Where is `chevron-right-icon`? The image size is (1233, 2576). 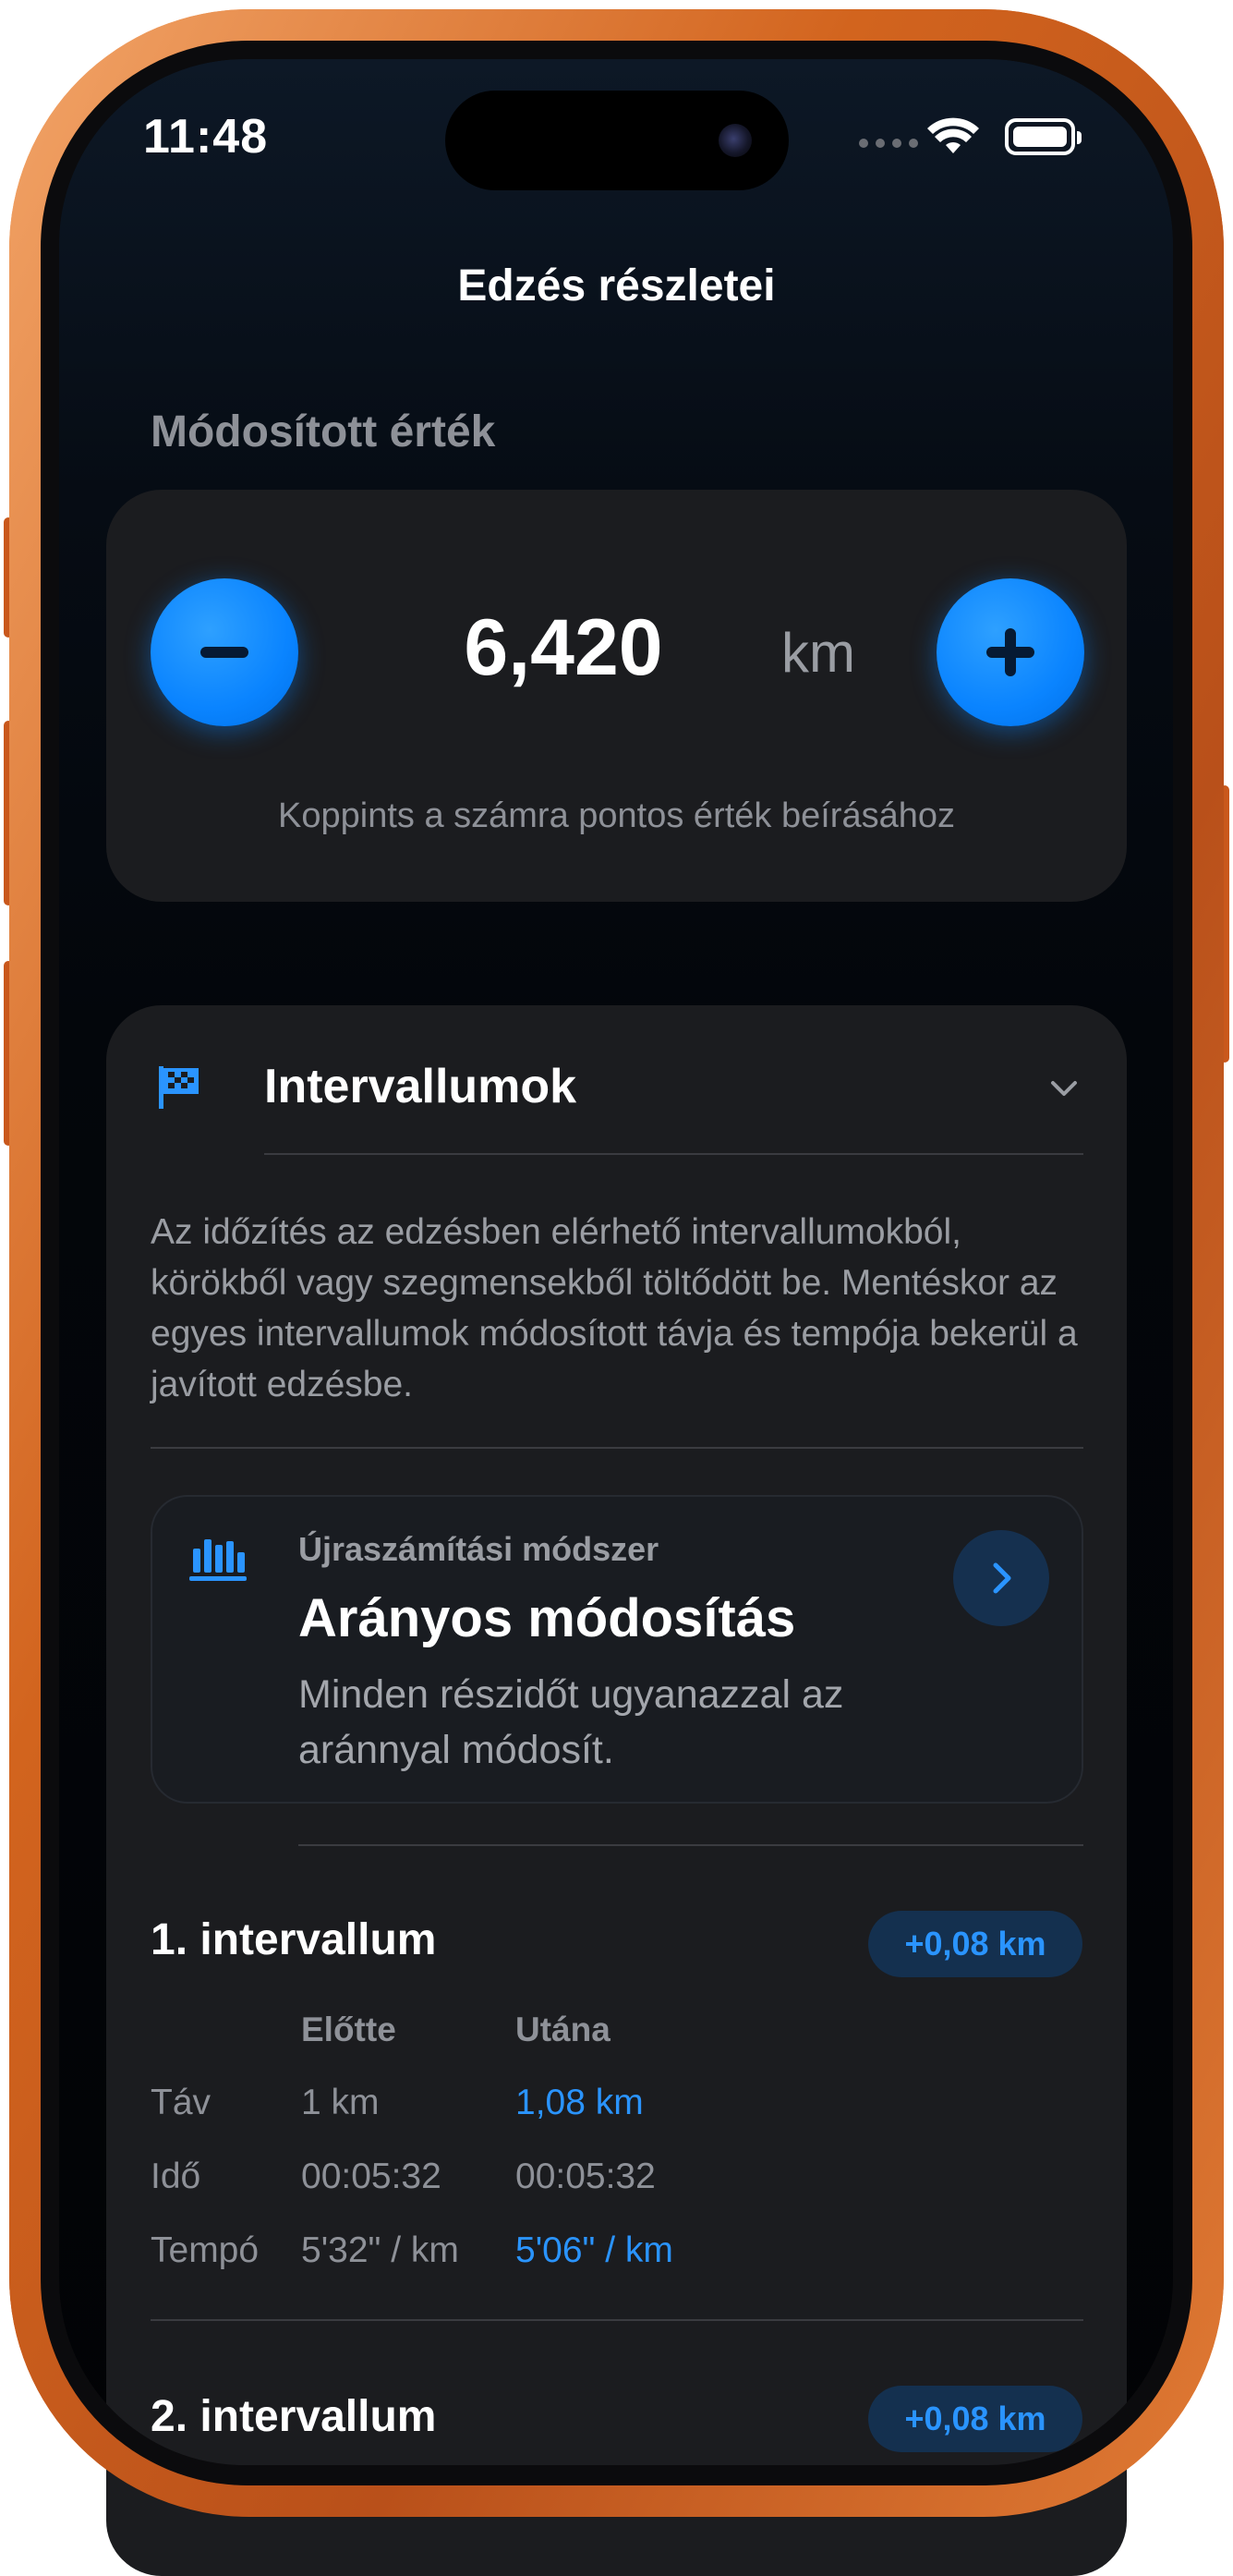
chevron-right-icon is located at coordinates (1002, 1578).